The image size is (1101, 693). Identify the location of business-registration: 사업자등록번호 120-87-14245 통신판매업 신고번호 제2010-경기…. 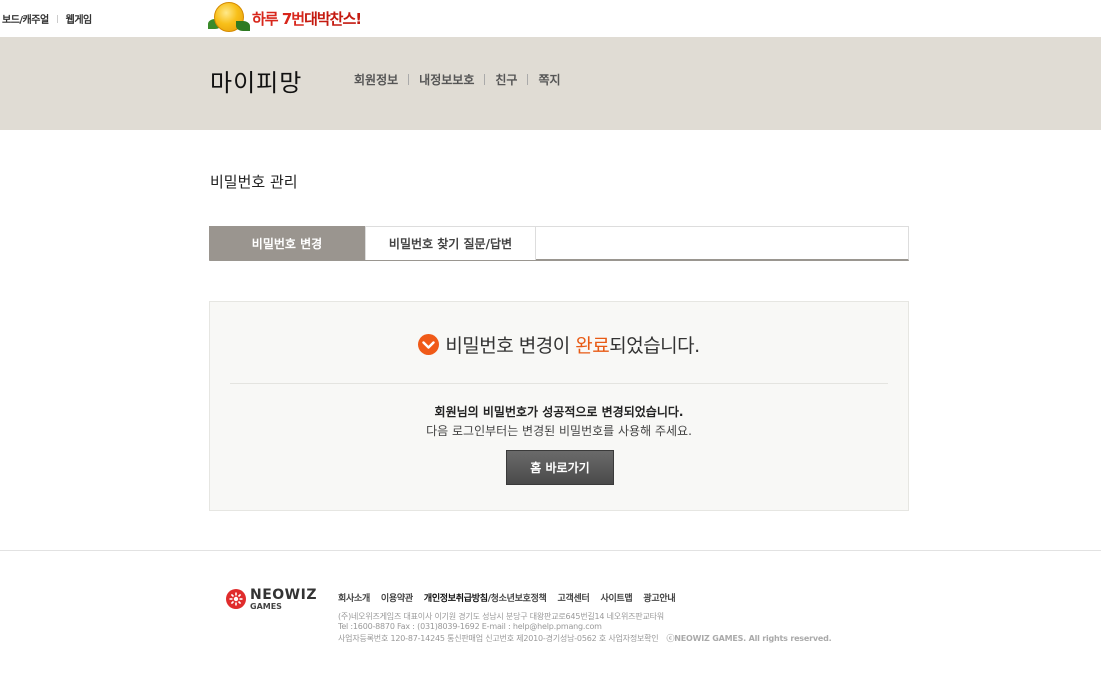
(498, 638).